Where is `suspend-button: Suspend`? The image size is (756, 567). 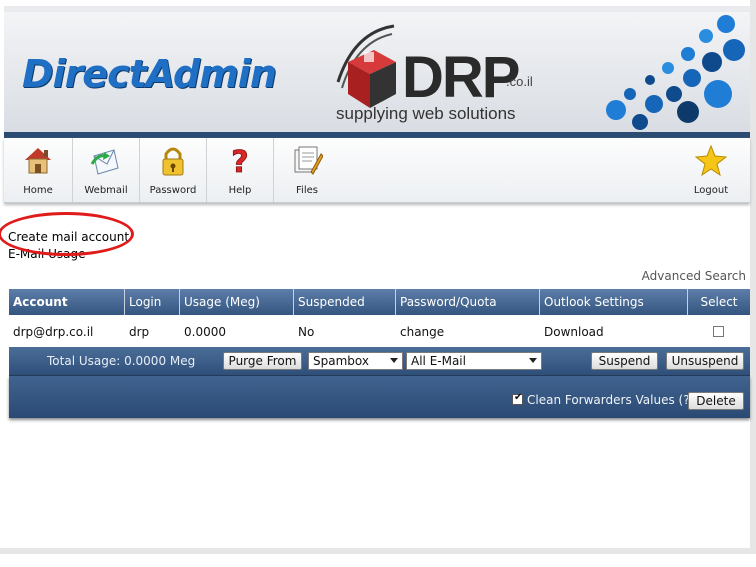
suspend-button: Suspend is located at coordinates (624, 361).